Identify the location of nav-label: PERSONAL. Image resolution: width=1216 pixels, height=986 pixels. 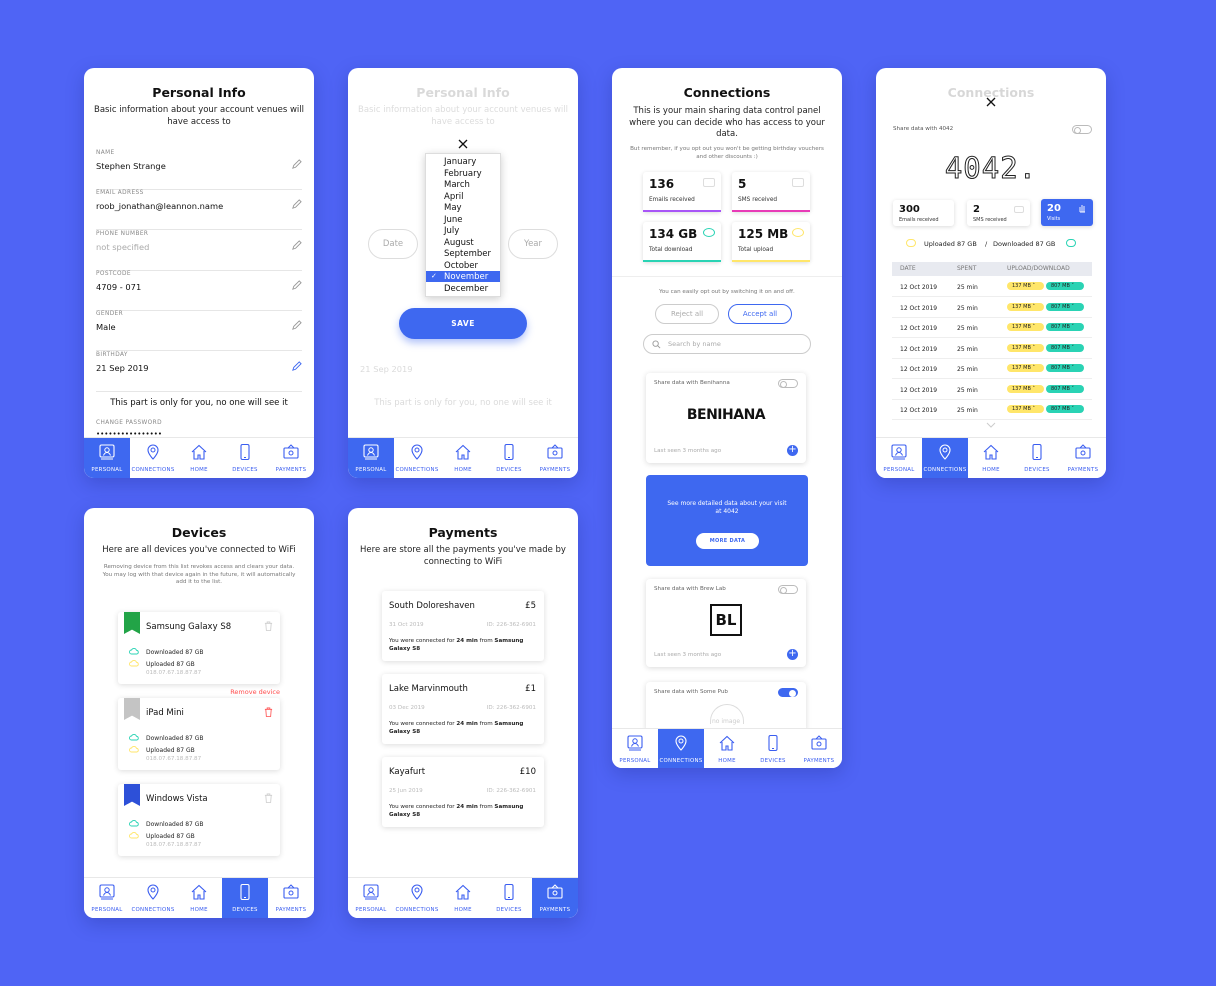
(107, 910).